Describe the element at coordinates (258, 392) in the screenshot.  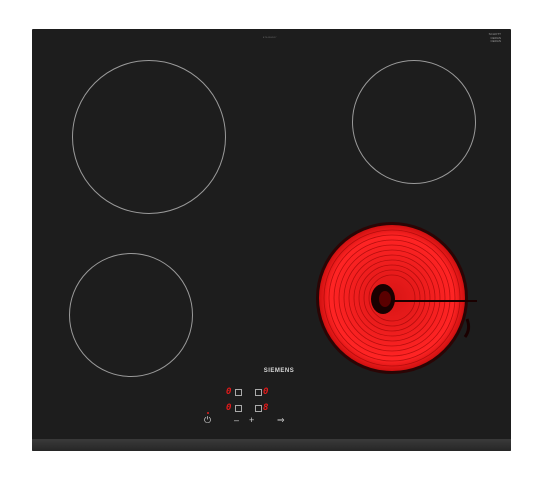
I see `back-right-zone-icon` at that location.